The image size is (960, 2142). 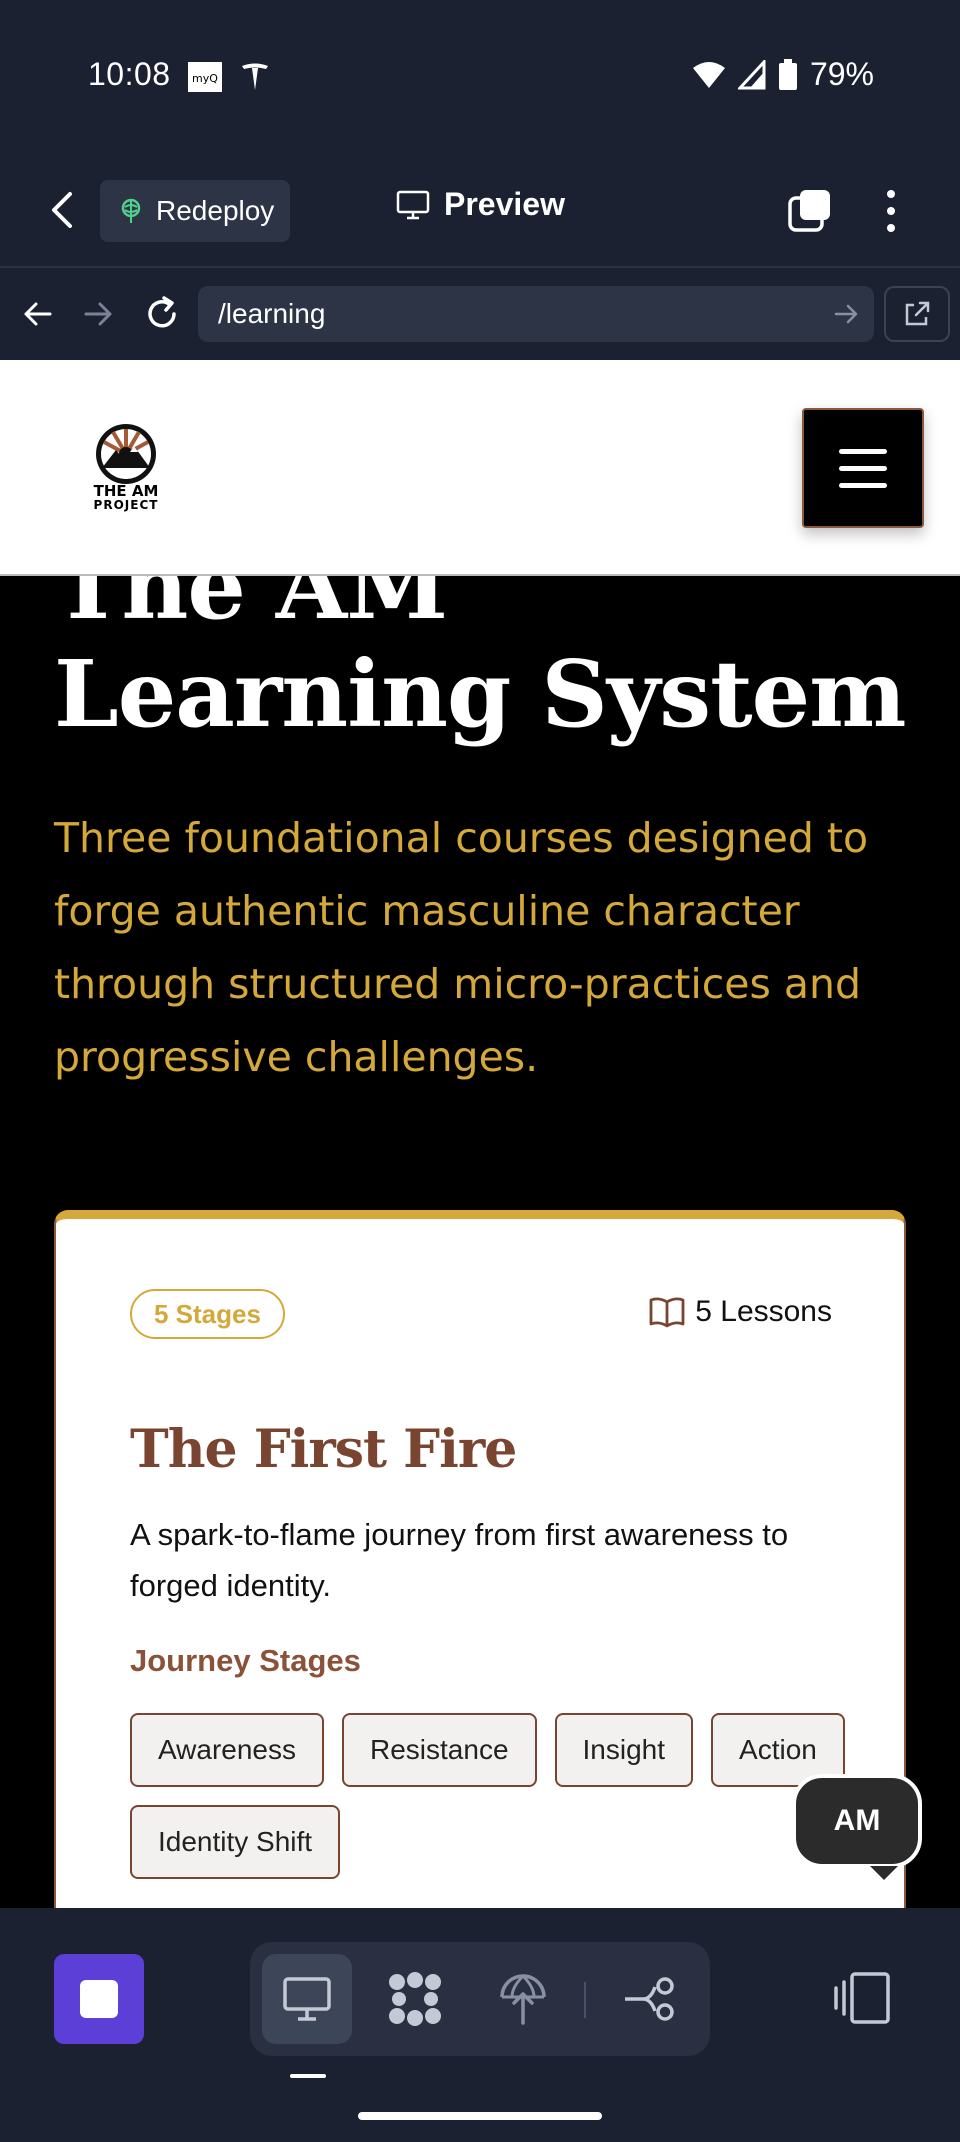 I want to click on branch-view-button, so click(x=651, y=1999).